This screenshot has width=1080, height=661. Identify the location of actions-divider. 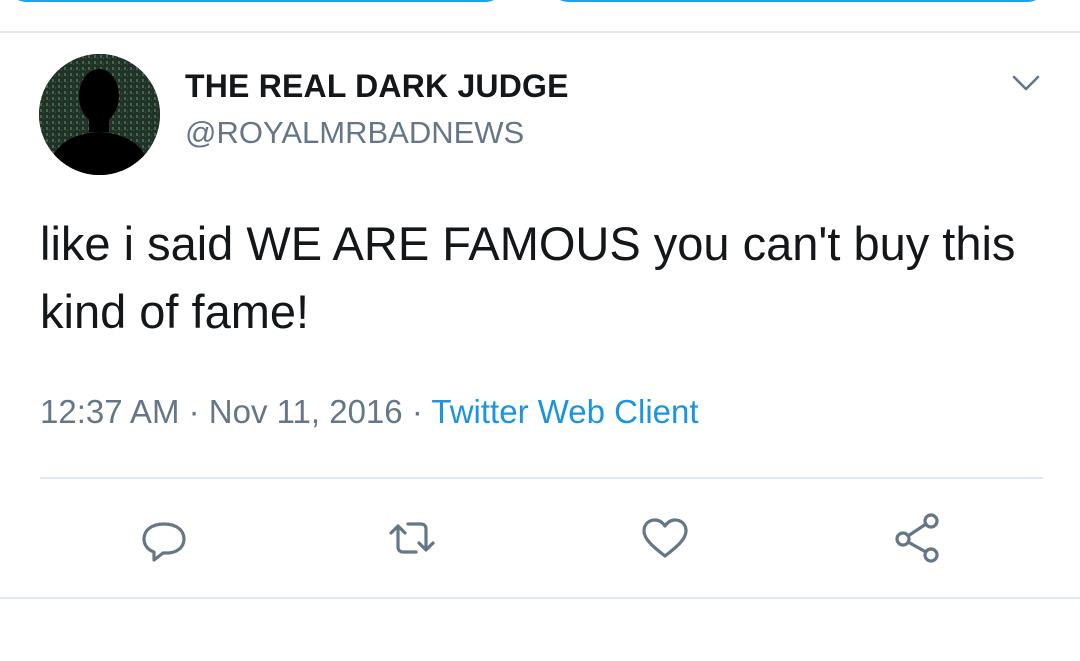
(541, 478).